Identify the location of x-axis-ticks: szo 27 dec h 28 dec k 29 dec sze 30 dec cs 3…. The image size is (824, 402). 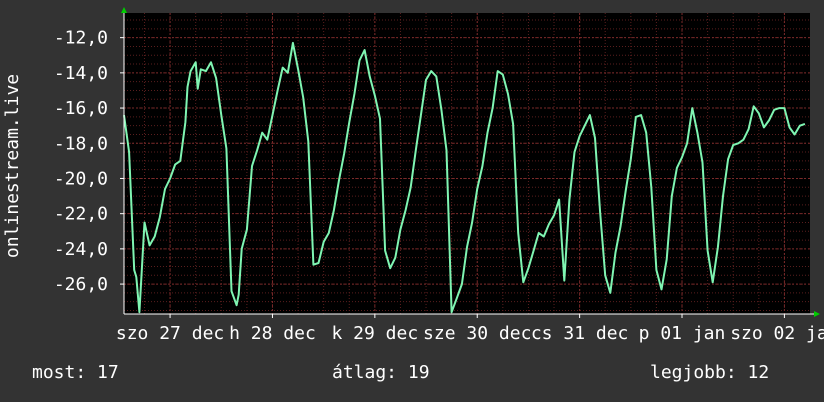
(470, 329).